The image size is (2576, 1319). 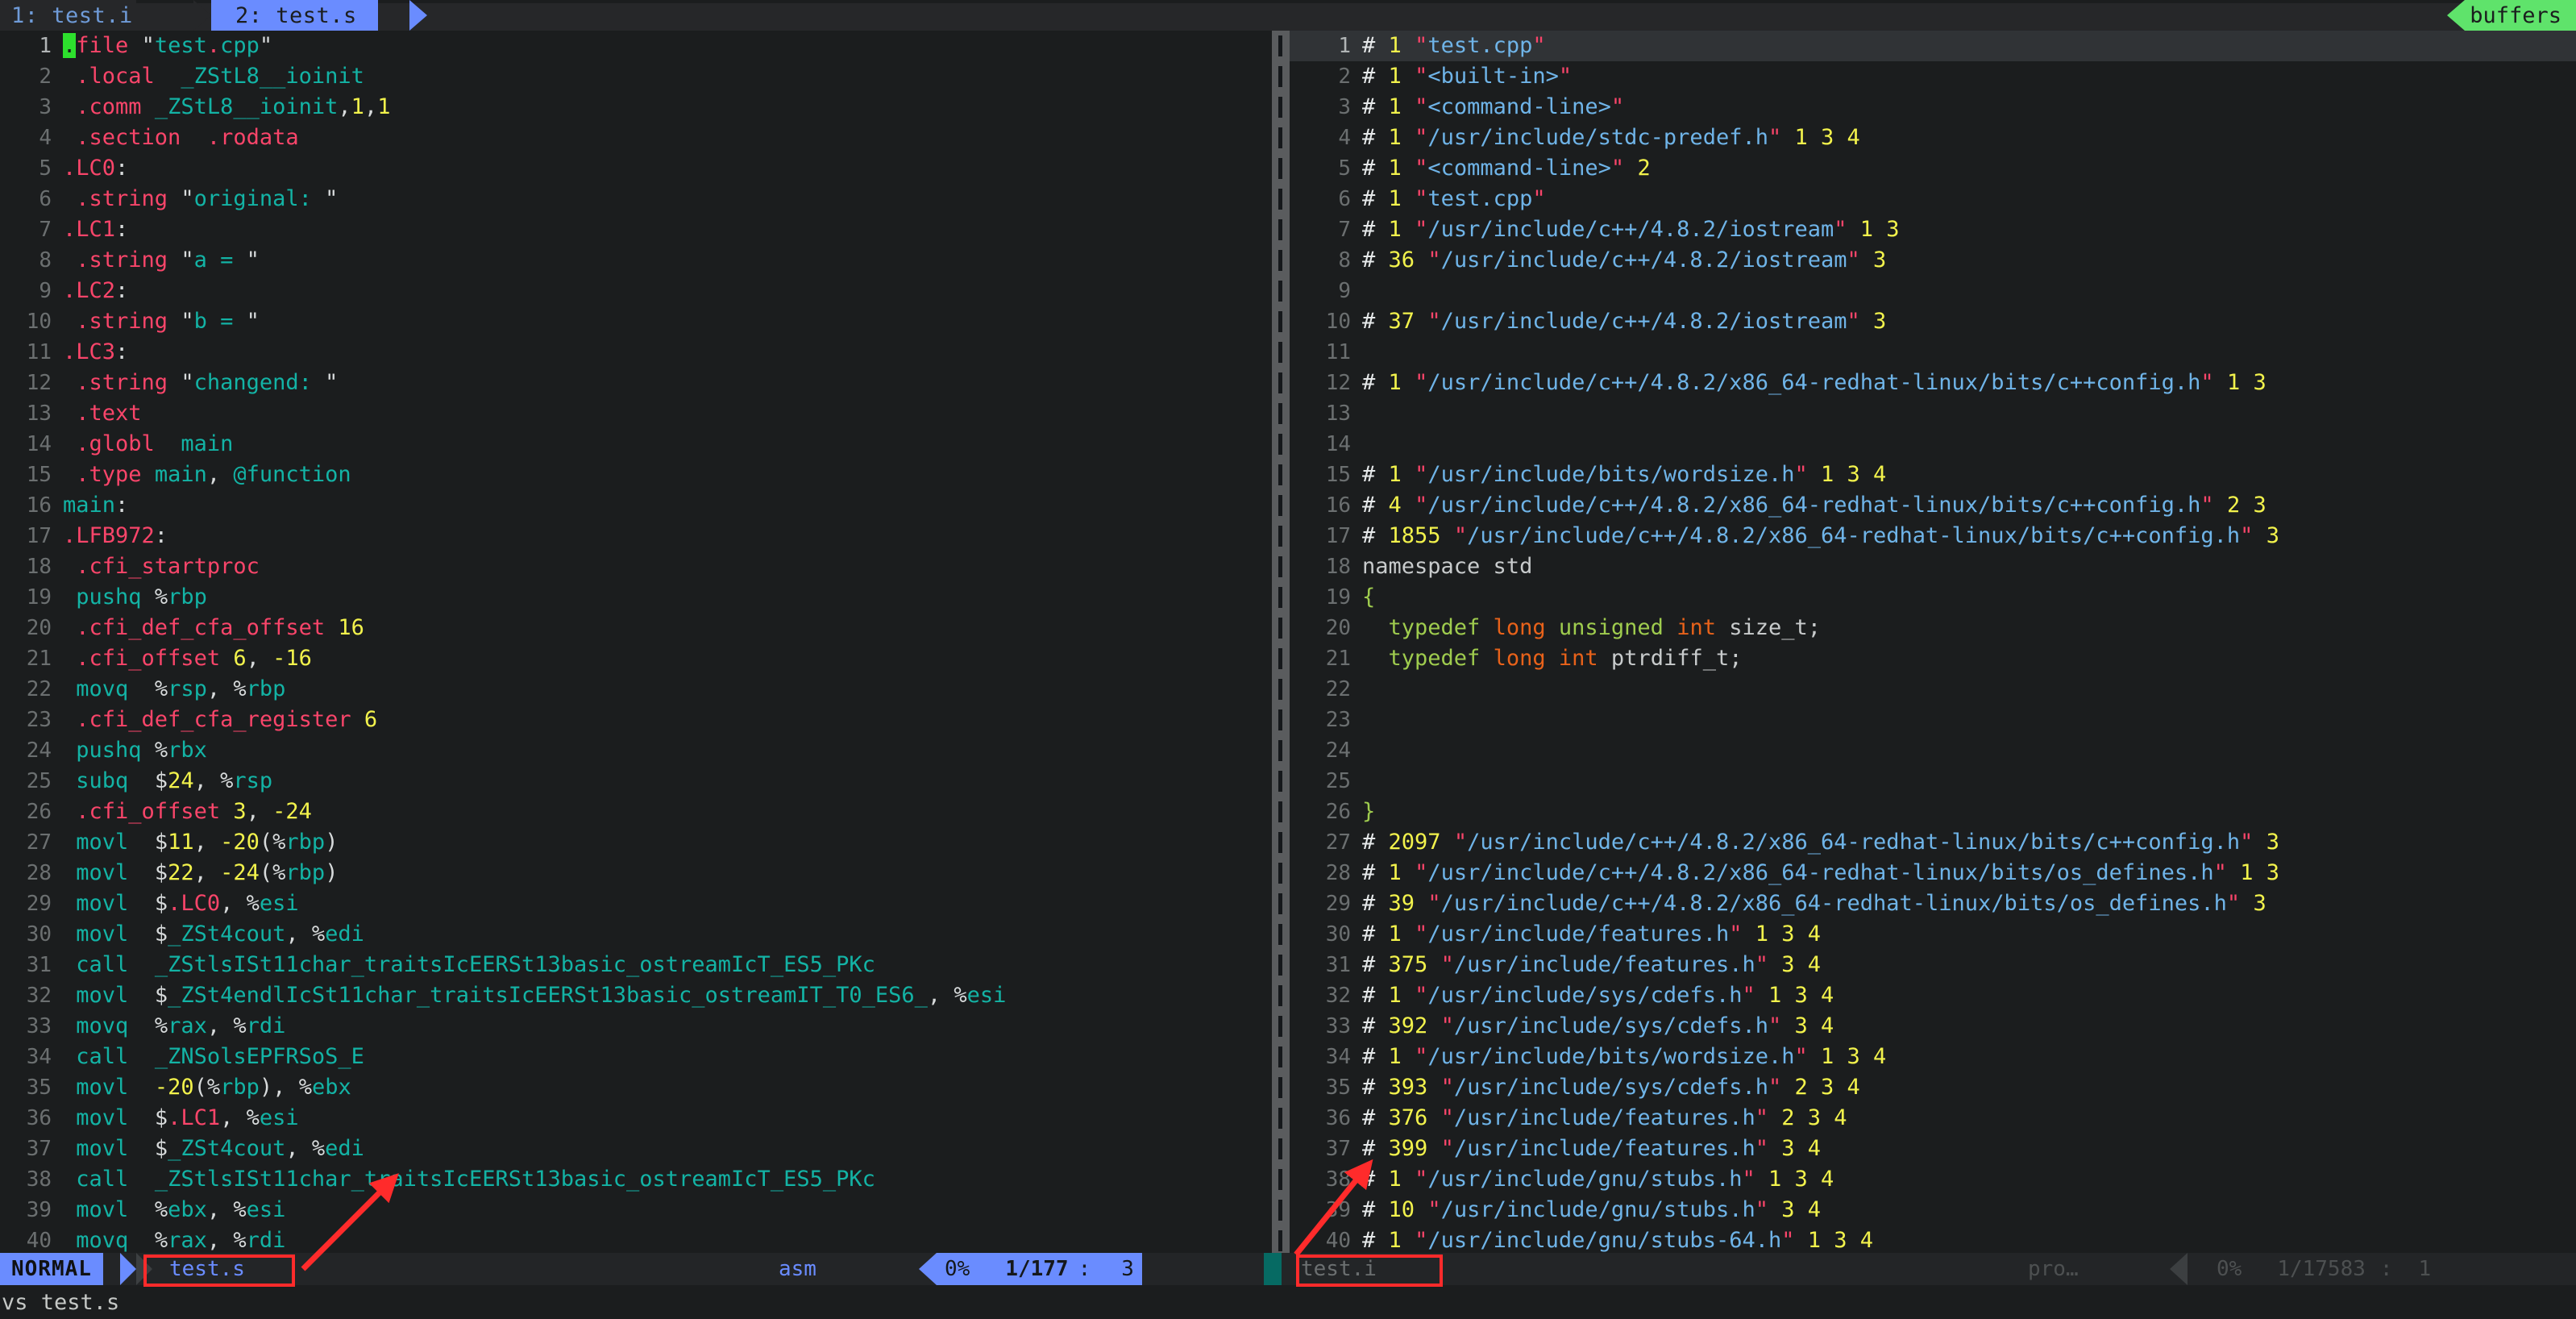 What do you see at coordinates (1611, 1056) in the screenshot?
I see `code-token: /usr/include/bits/wordsize.h` at bounding box center [1611, 1056].